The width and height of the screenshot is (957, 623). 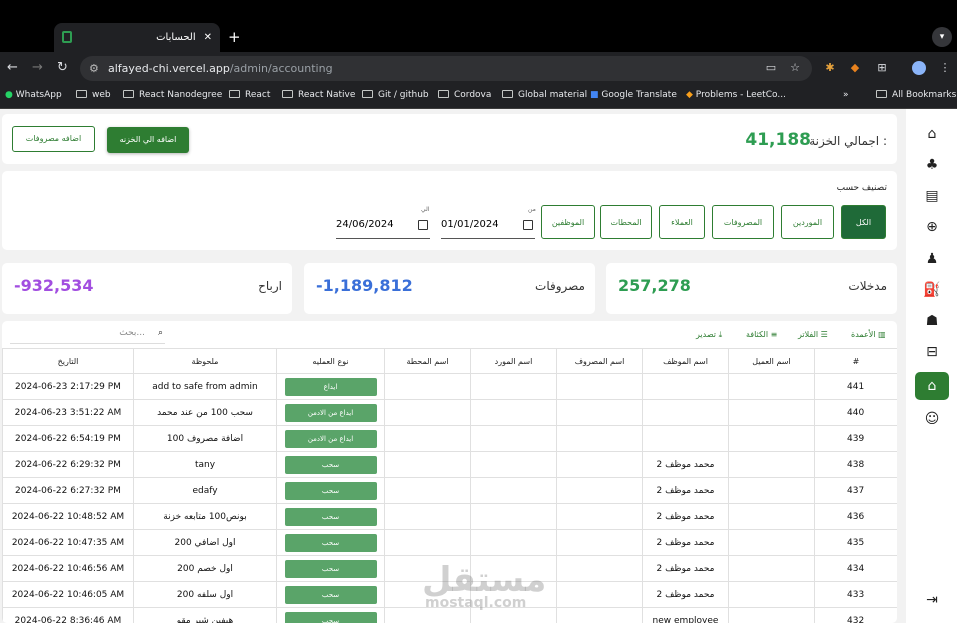 I want to click on fuel-nozzle-icon: ⛽, so click(x=932, y=290).